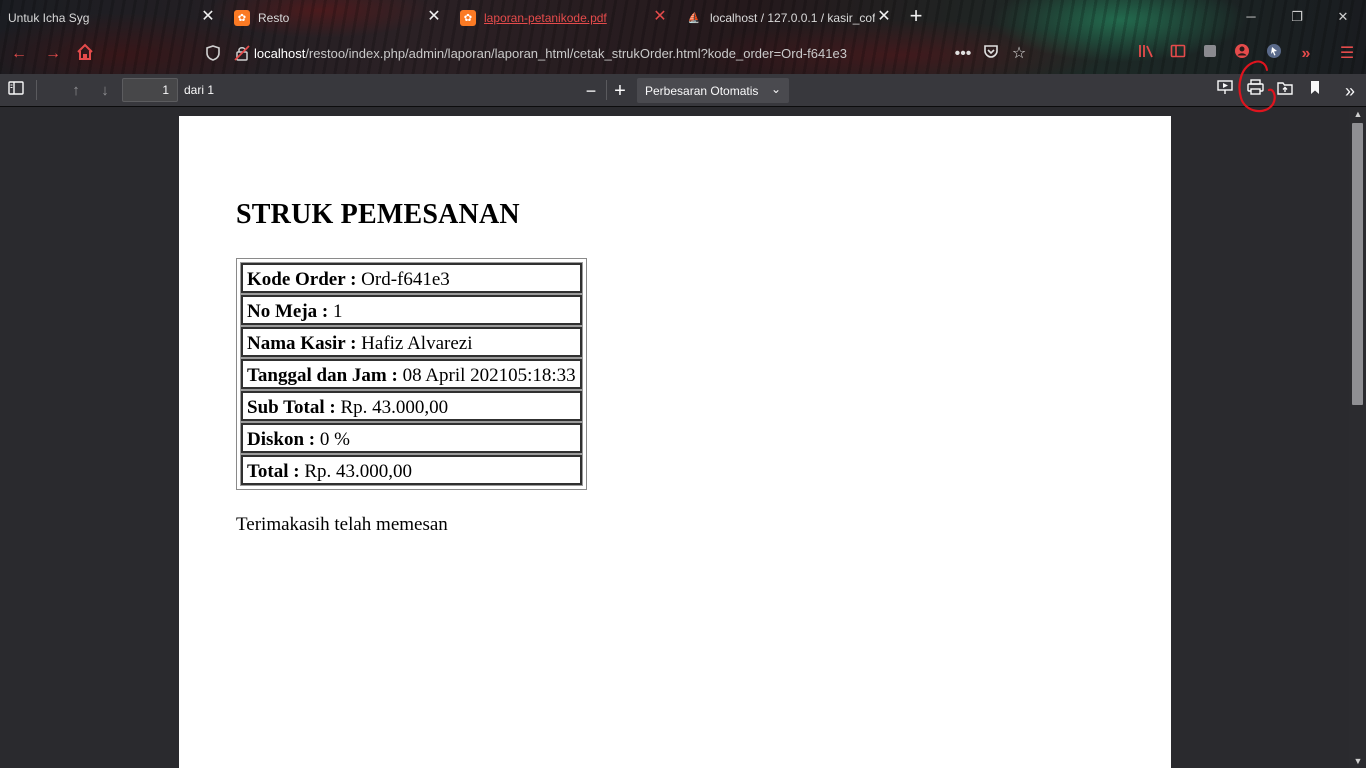 The width and height of the screenshot is (1366, 768). Describe the element at coordinates (334, 439) in the screenshot. I see `row-value: 0 %` at that location.